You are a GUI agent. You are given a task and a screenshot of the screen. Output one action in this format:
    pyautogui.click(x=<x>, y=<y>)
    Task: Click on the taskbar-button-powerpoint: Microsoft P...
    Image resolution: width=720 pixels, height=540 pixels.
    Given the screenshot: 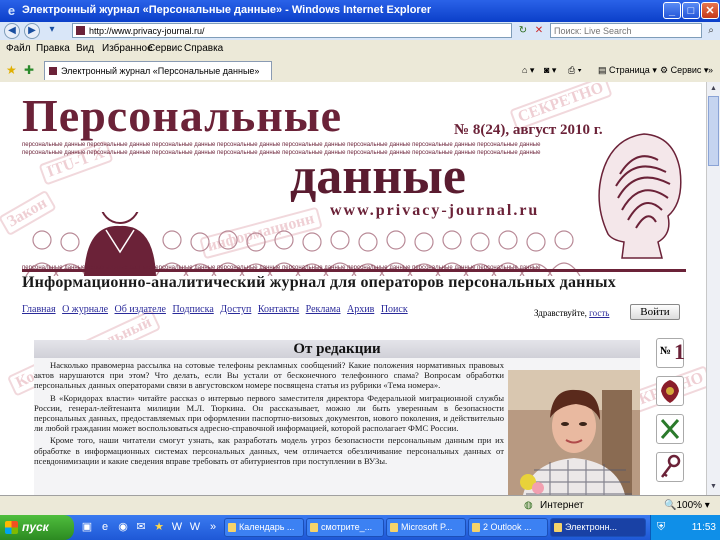 What is the action you would take?
    pyautogui.click(x=426, y=527)
    